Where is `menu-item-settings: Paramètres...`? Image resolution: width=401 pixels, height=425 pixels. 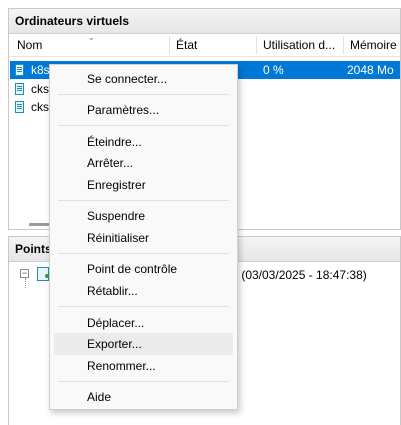
menu-item-settings: Paramètres... is located at coordinates (143, 110).